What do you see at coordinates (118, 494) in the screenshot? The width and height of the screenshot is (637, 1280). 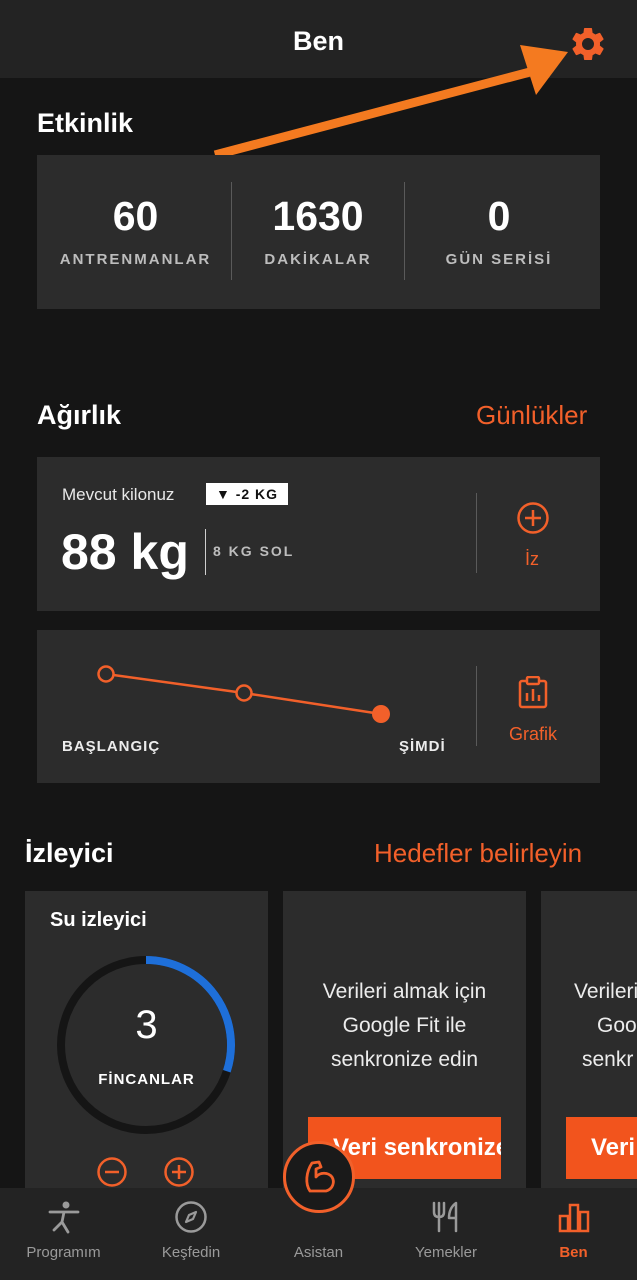 I see `current-weight-caption: Mevcut kilonuz` at bounding box center [118, 494].